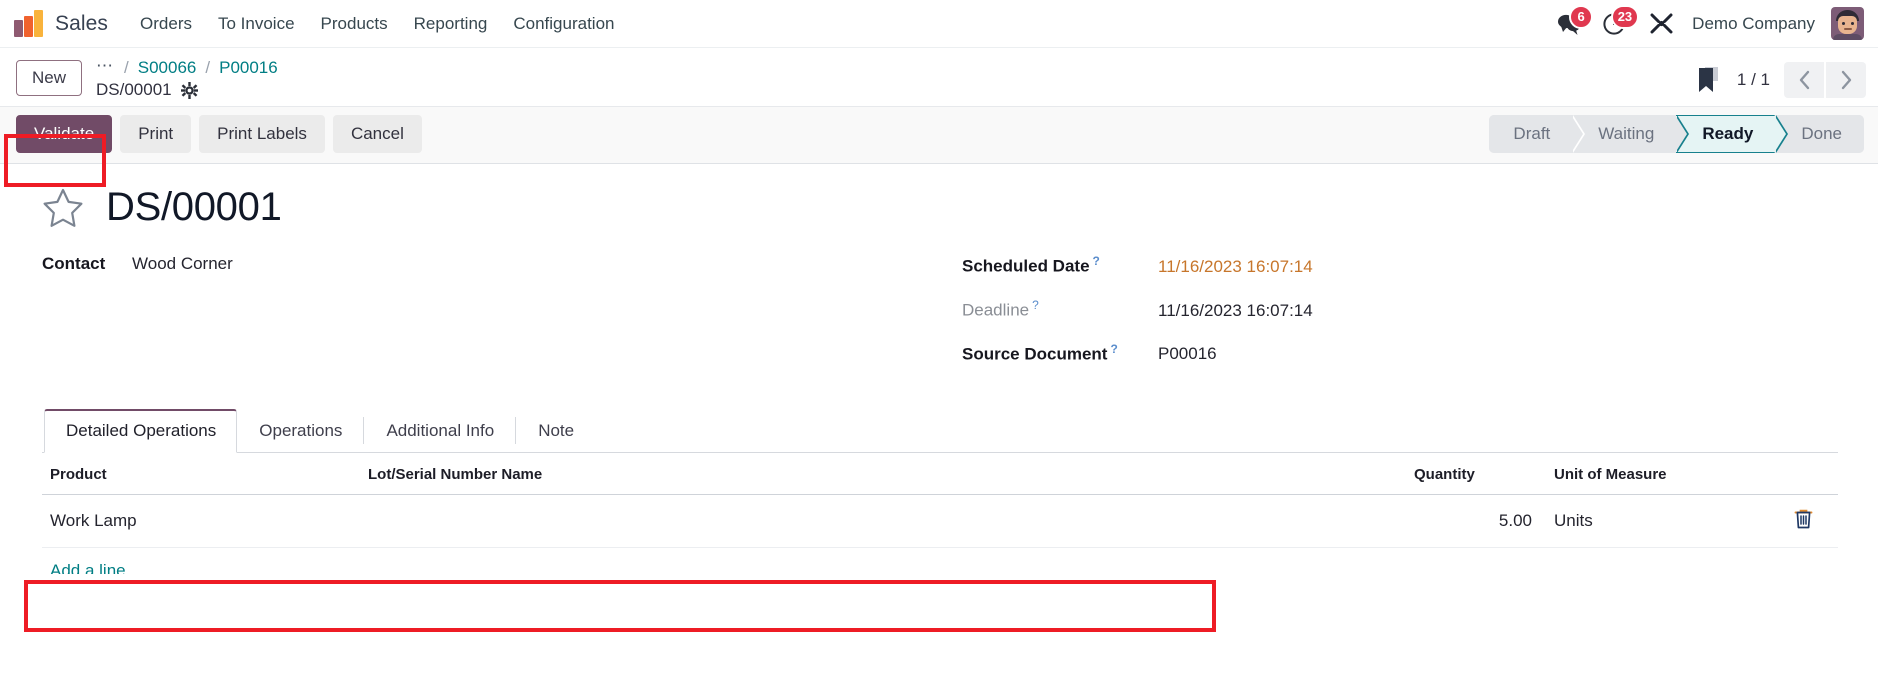  Describe the element at coordinates (1753, 24) in the screenshot. I see `company-switcher: Demo Company` at that location.